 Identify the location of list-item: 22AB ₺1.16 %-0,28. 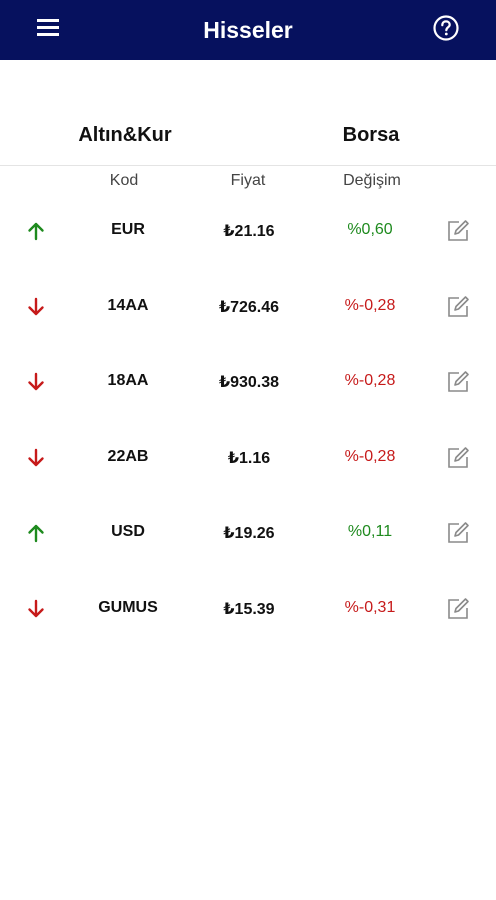
(248, 458).